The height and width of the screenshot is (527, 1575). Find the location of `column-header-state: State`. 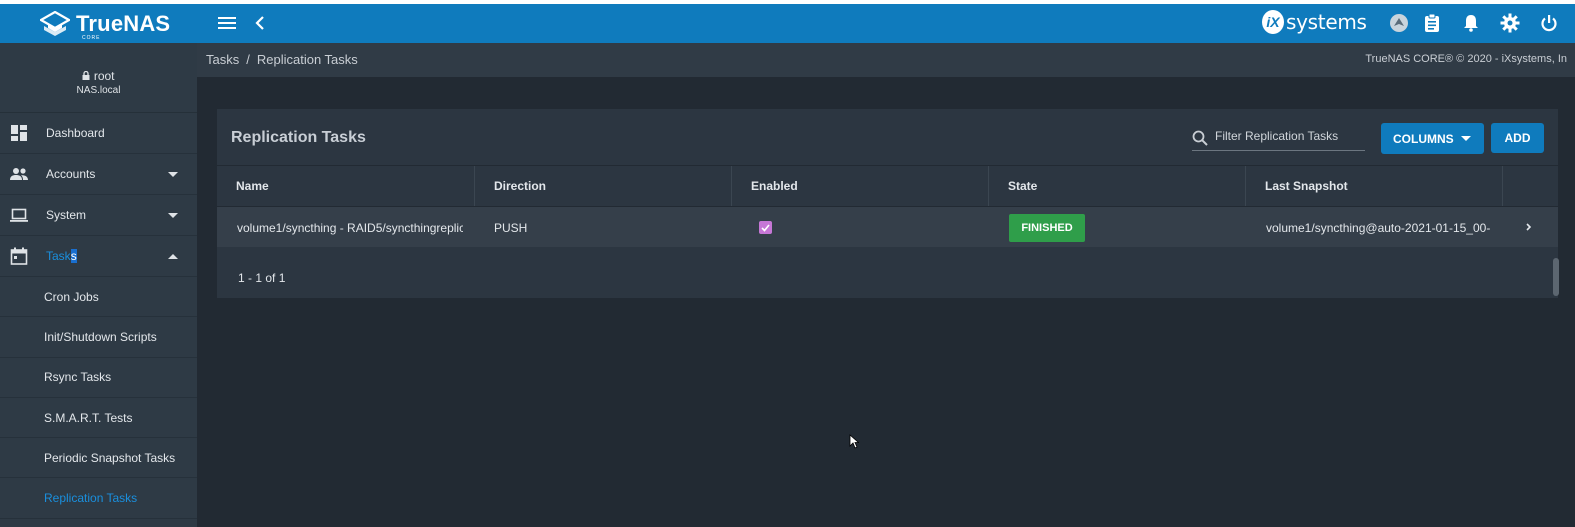

column-header-state: State is located at coordinates (1117, 186).